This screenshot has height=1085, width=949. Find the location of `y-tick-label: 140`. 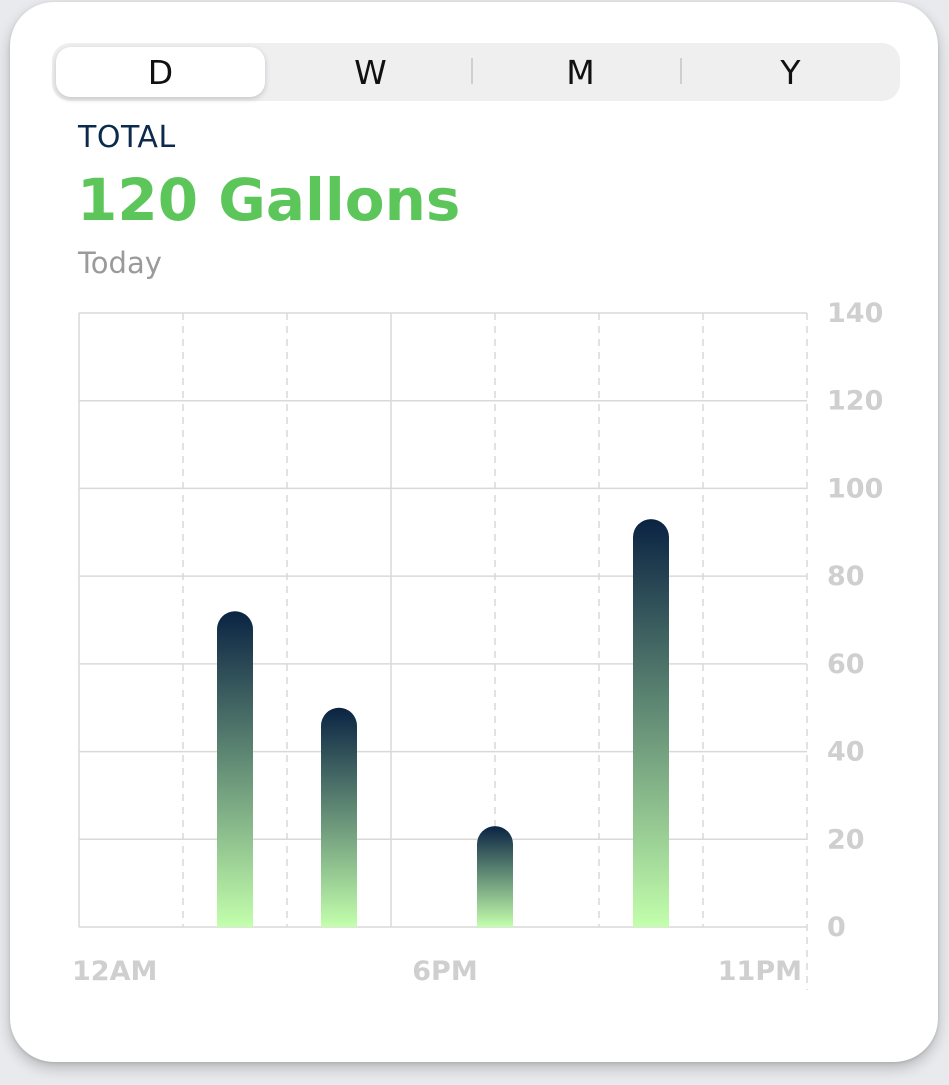

y-tick-label: 140 is located at coordinates (855, 313).